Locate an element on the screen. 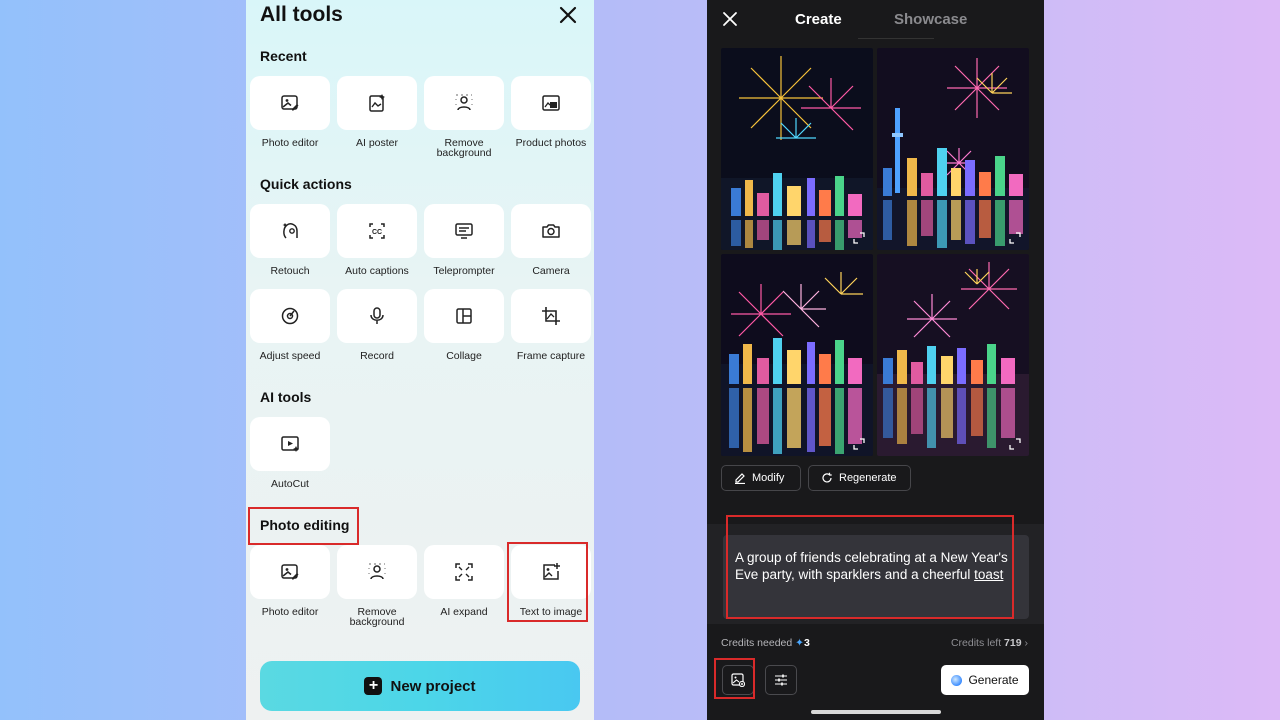 This screenshot has height=720, width=1280. all-tools-header: All tools is located at coordinates (420, 16).